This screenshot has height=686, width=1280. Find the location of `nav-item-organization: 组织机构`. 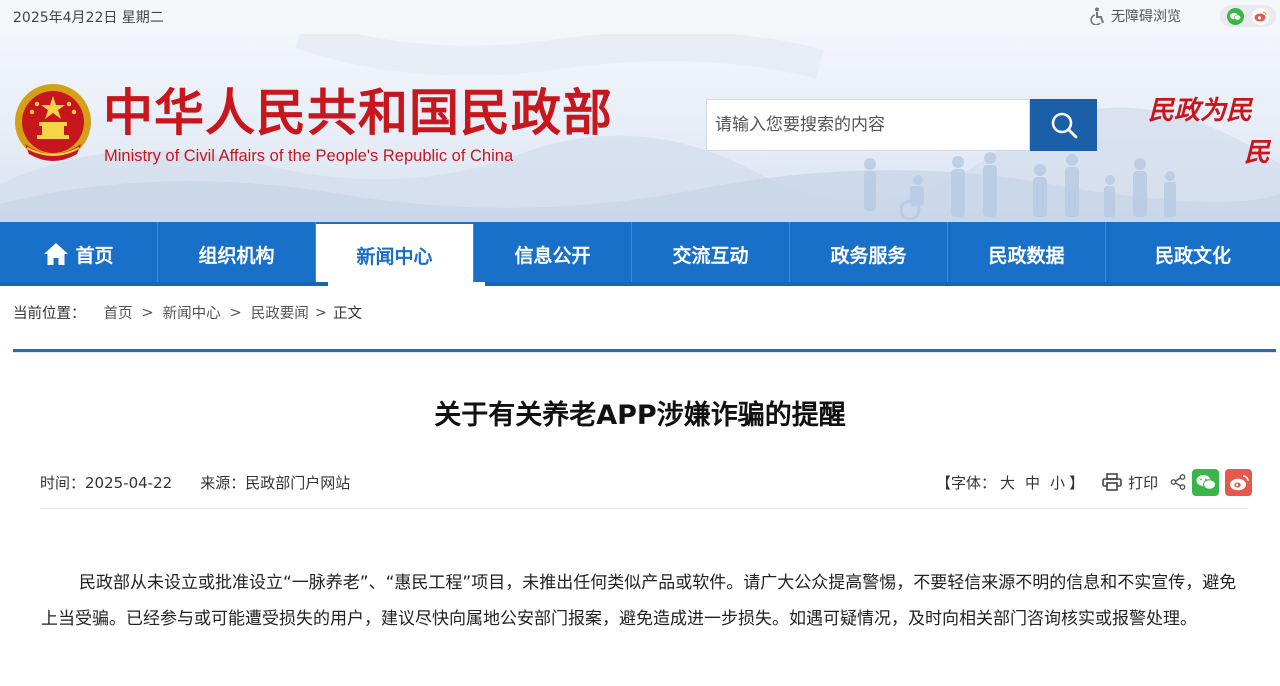

nav-item-organization: 组织机构 is located at coordinates (237, 254).